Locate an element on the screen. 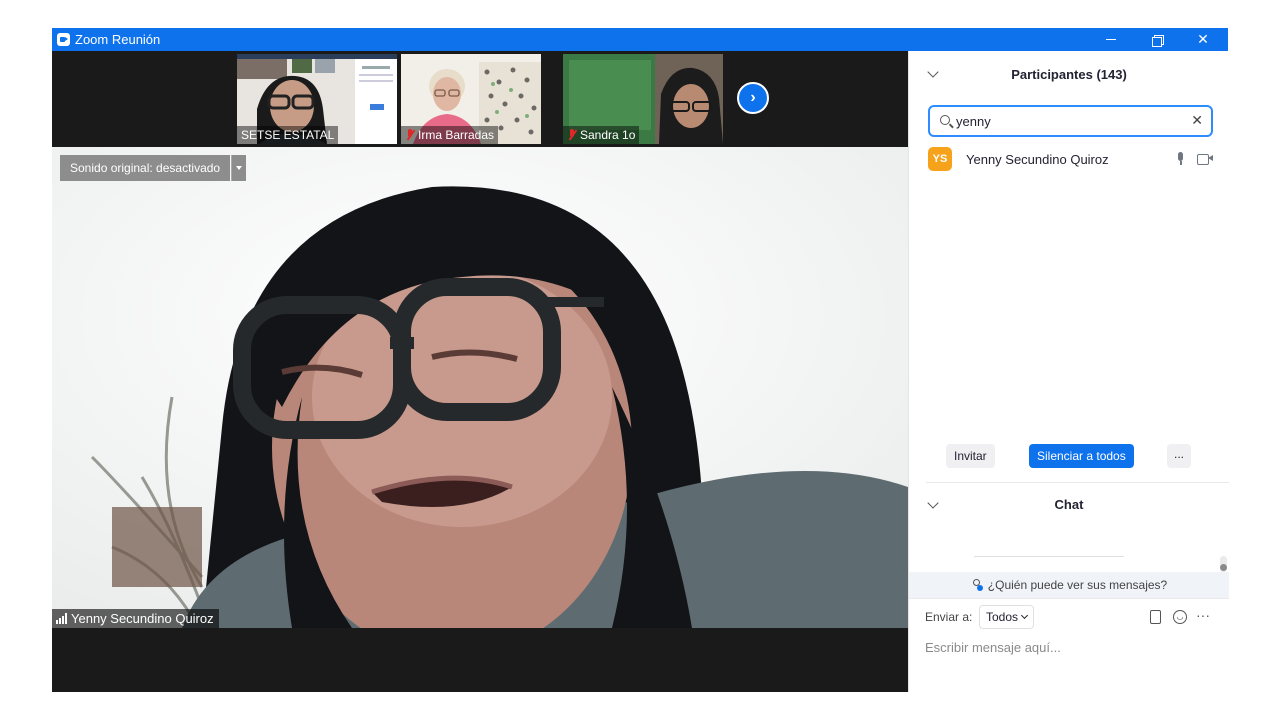 The height and width of the screenshot is (720, 1280). speaker-name: Yenny Secundino Quiroz is located at coordinates (142, 618).